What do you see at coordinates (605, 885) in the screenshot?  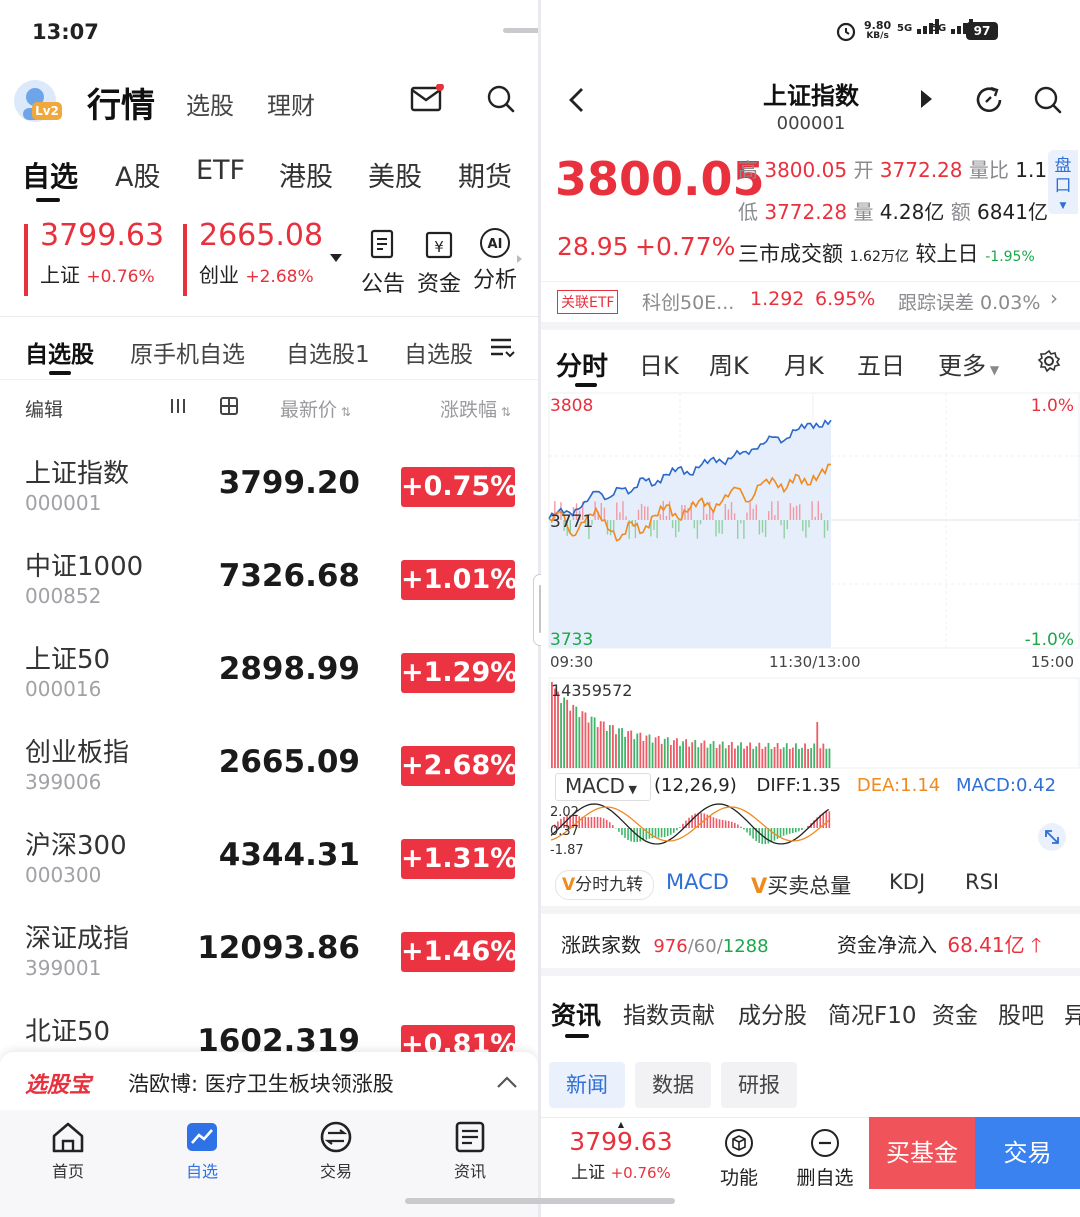 I see `indicator-tab-jiuzhuan: V分时九转` at bounding box center [605, 885].